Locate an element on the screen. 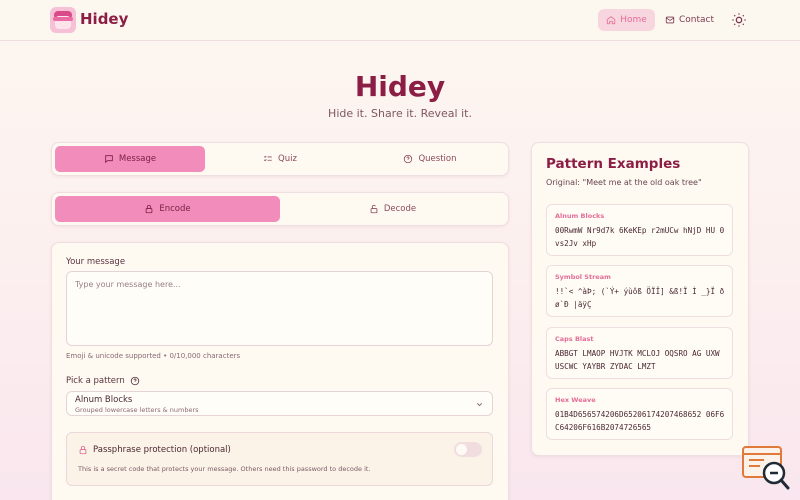 The width and height of the screenshot is (800, 500). example-name: Caps Blast is located at coordinates (574, 339).